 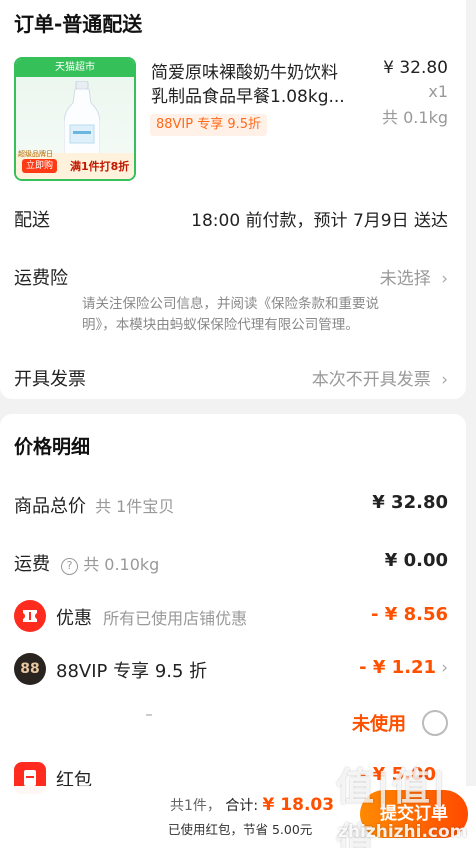 I want to click on product-name-line1: 简爱原味裸酸奶牛奶饮料, so click(x=244, y=70).